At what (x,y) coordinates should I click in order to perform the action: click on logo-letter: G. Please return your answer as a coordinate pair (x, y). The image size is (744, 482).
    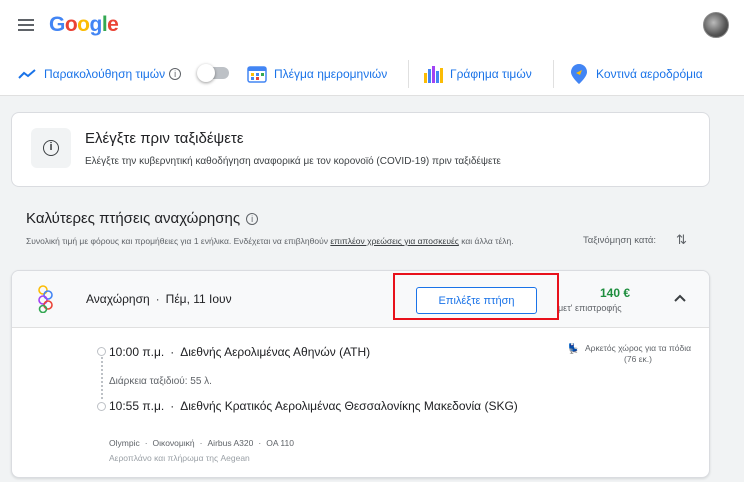
    Looking at the image, I should click on (57, 24).